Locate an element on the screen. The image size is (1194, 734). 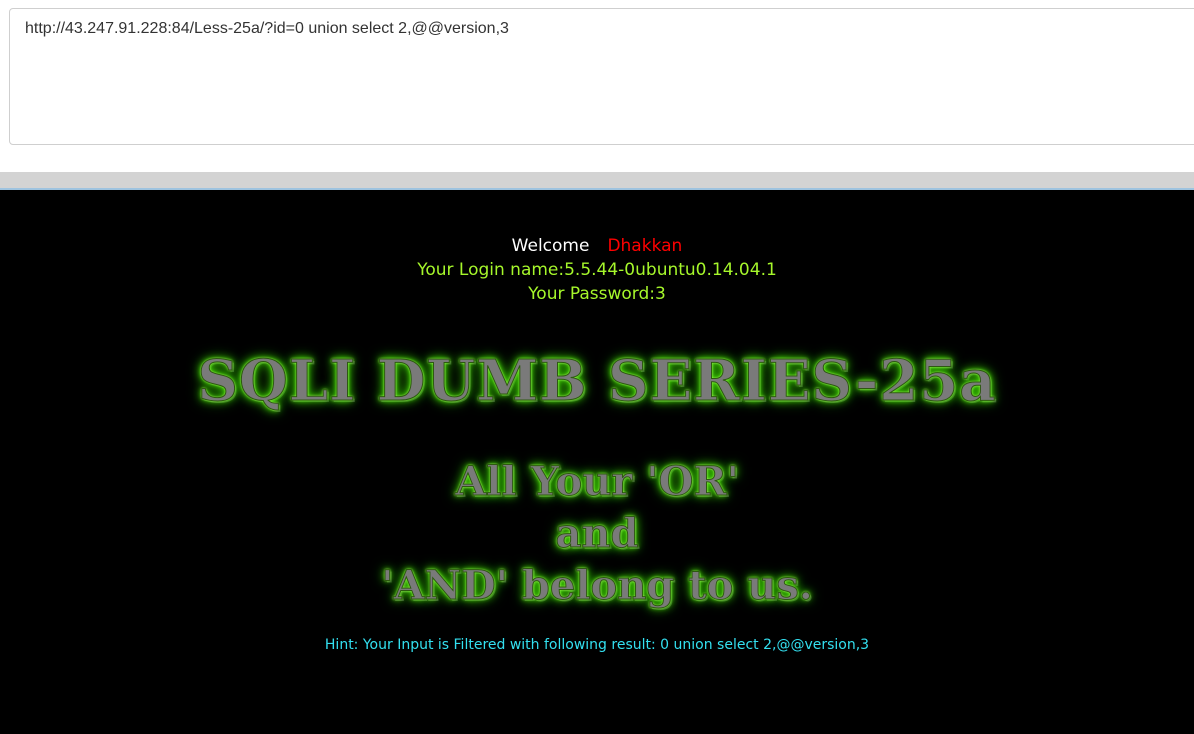
slogan-line-3: 'AND' belong to us. is located at coordinates (597, 586).